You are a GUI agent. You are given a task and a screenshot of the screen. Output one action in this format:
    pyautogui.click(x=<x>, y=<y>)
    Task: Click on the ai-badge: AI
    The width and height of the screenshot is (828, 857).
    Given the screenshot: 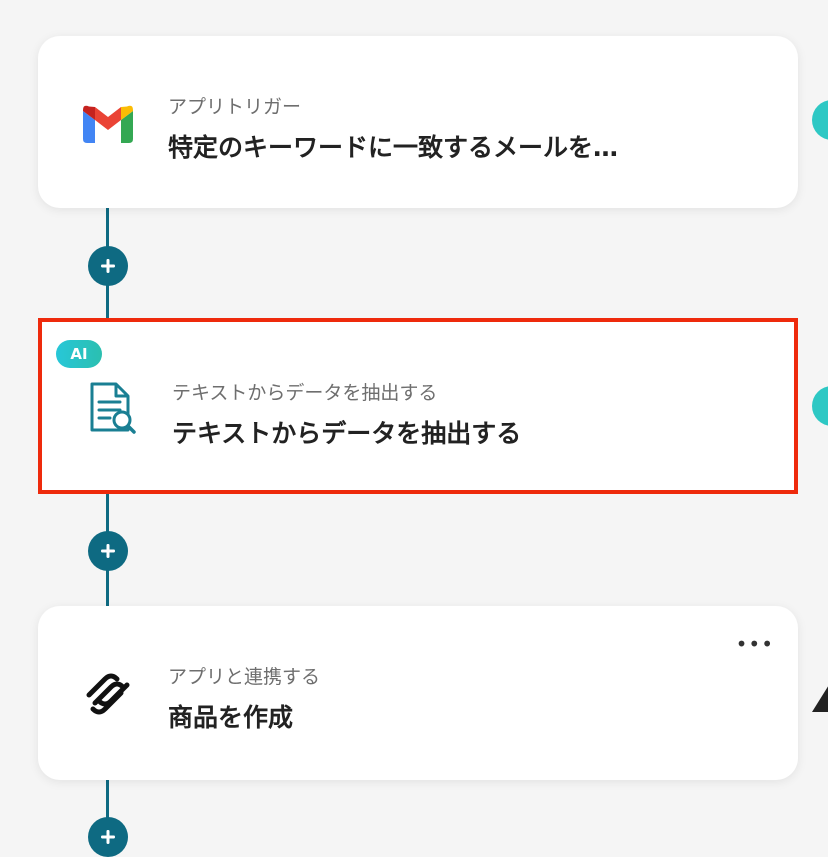 What is the action you would take?
    pyautogui.click(x=79, y=354)
    